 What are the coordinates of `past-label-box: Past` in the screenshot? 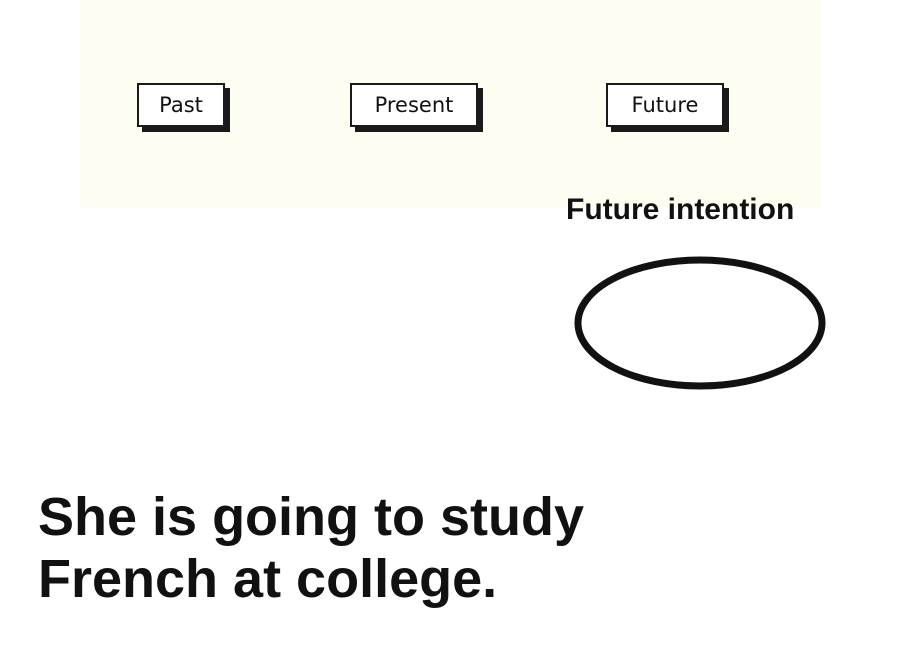 It's located at (181, 105).